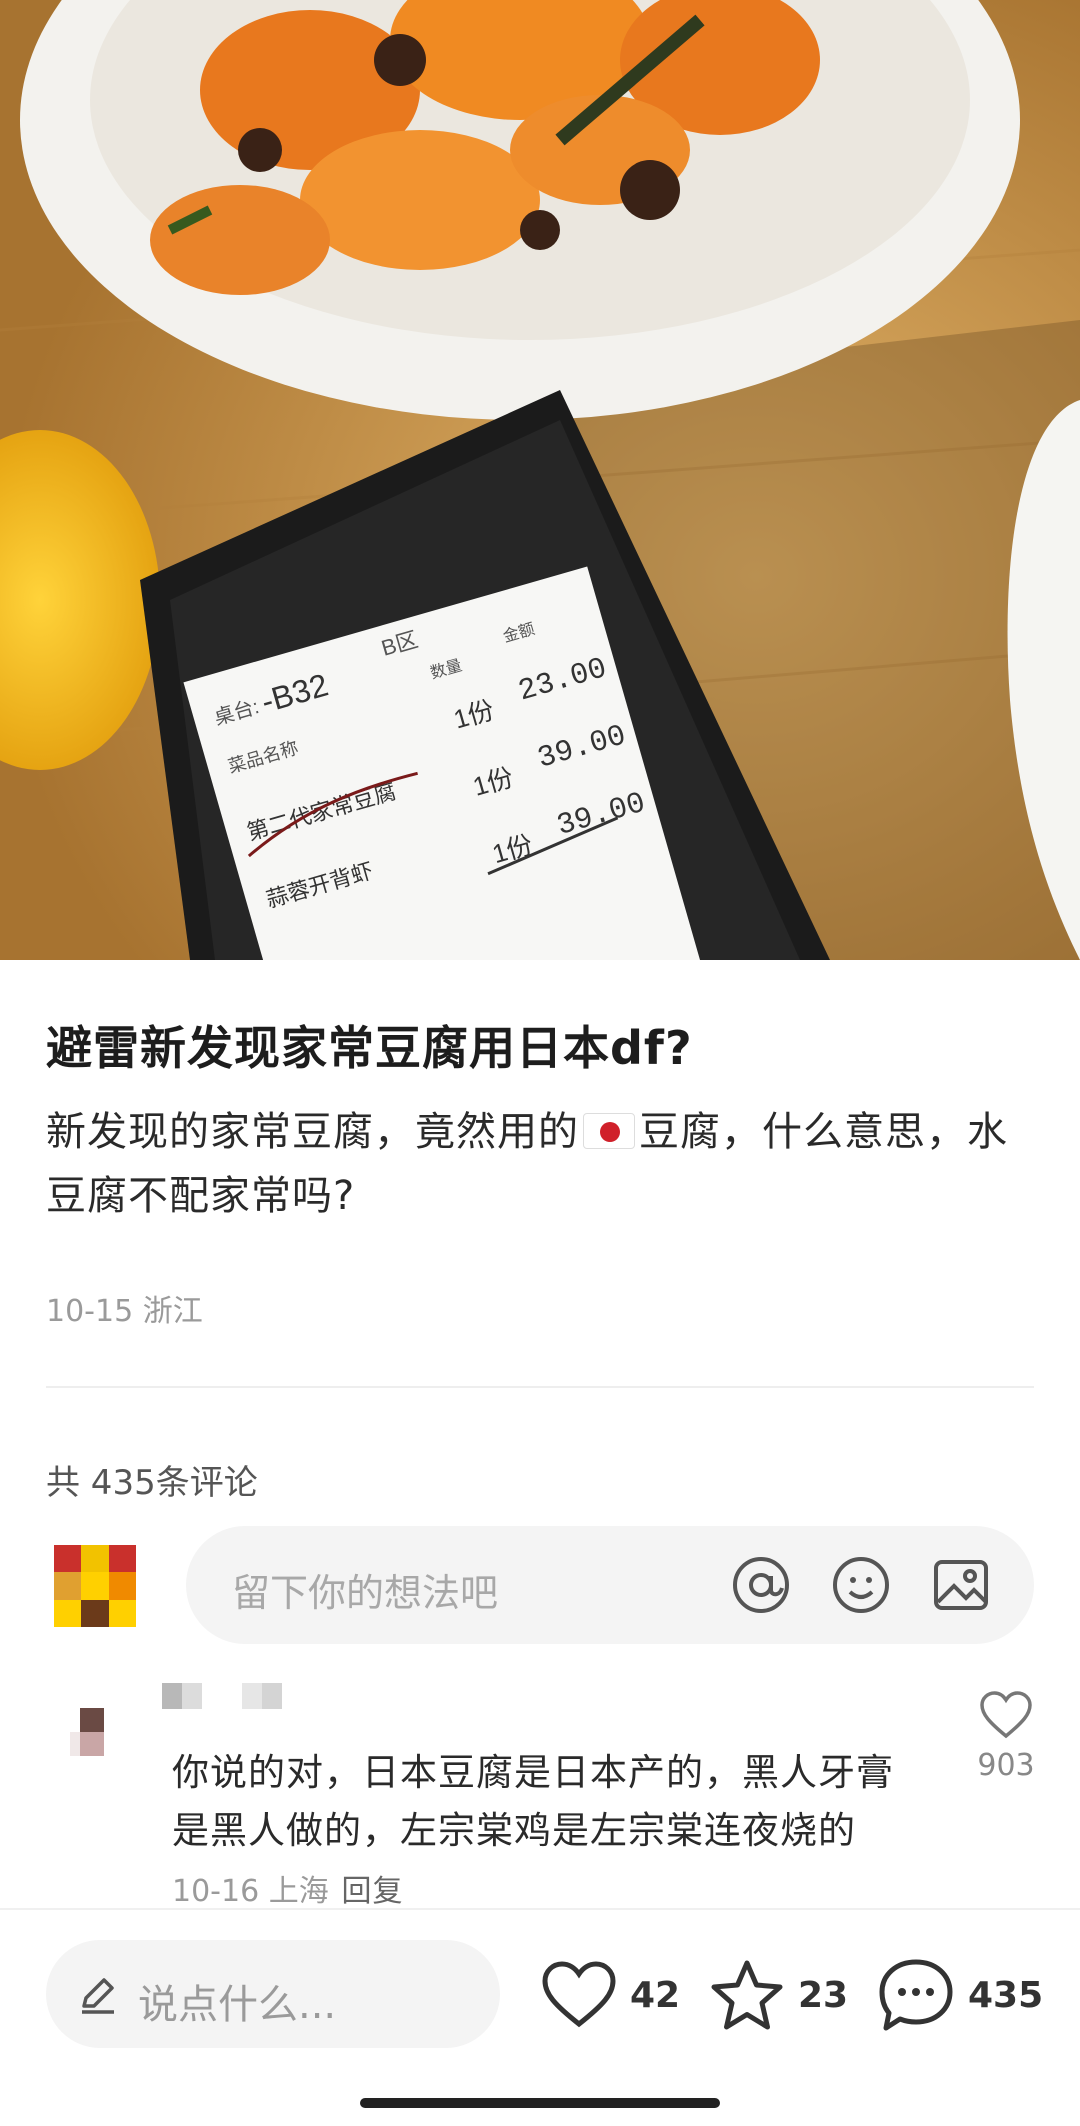  Describe the element at coordinates (222, 1696) in the screenshot. I see `redacted-name-blocks` at that location.